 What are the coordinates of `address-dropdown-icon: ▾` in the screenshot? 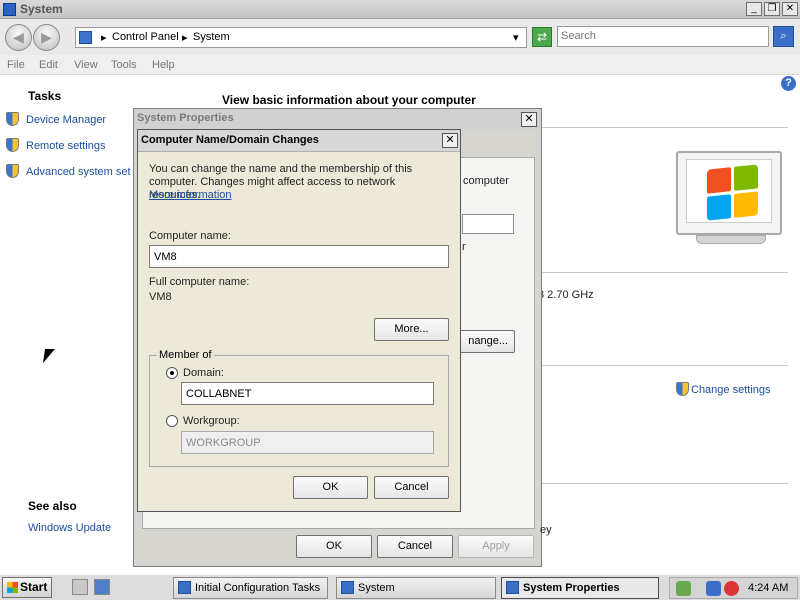 It's located at (516, 37).